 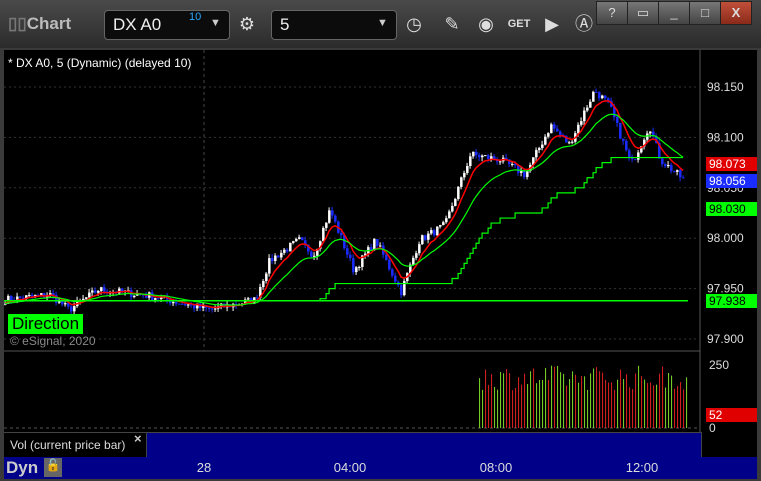 What do you see at coordinates (731, 209) in the screenshot?
I see `green-ma-price-label: 98.030` at bounding box center [731, 209].